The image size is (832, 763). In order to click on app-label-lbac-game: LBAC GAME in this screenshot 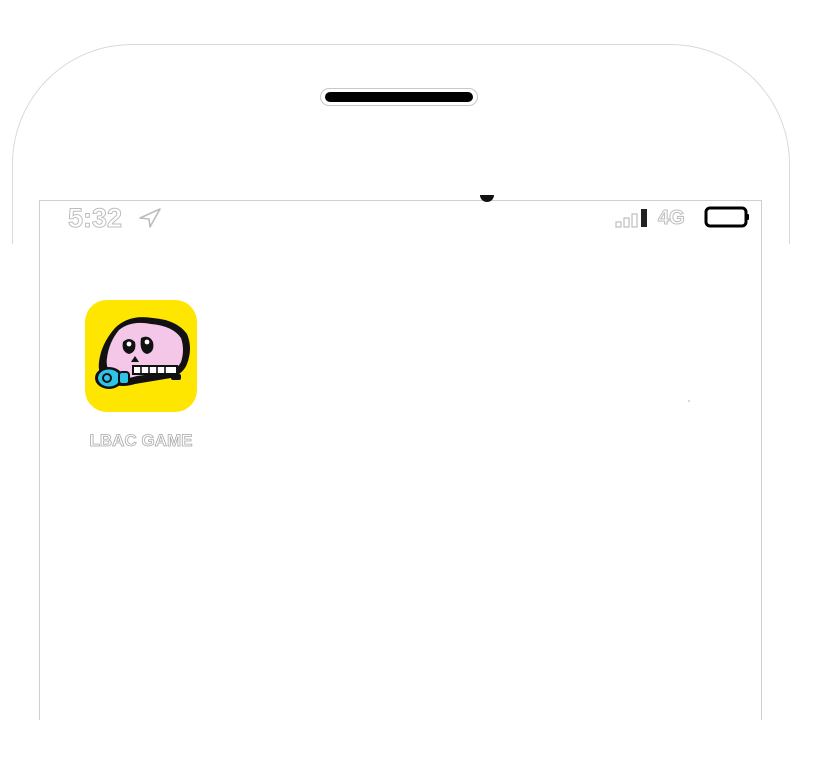, I will do `click(141, 441)`.